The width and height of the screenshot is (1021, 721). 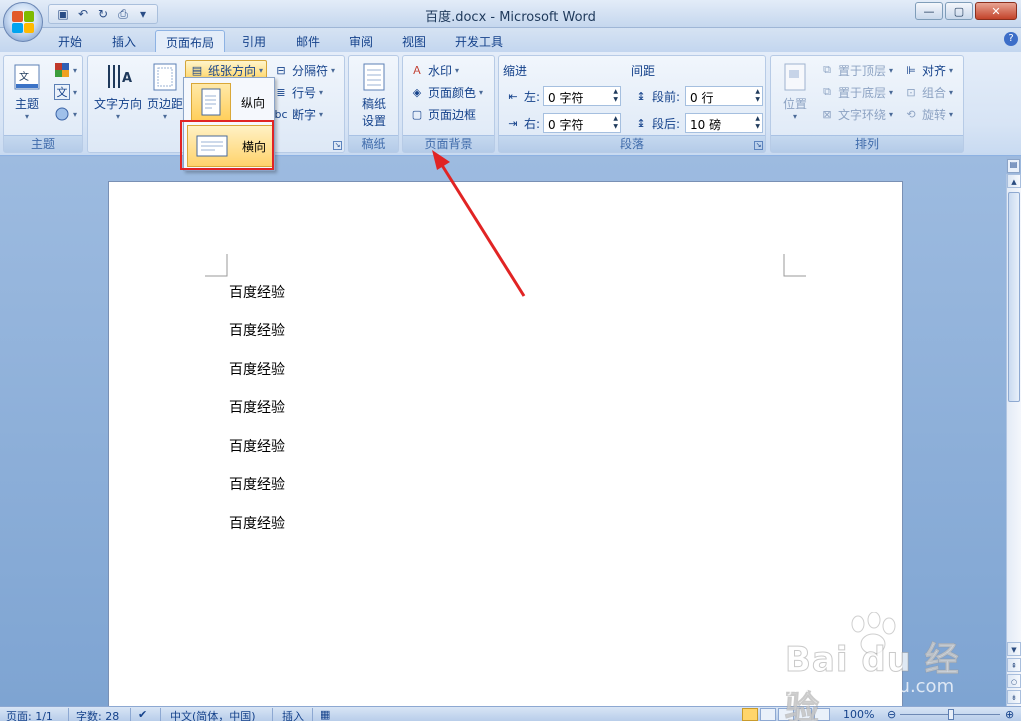 What do you see at coordinates (304, 92) in the screenshot?
I see `line-numbers-label: 行号` at bounding box center [304, 92].